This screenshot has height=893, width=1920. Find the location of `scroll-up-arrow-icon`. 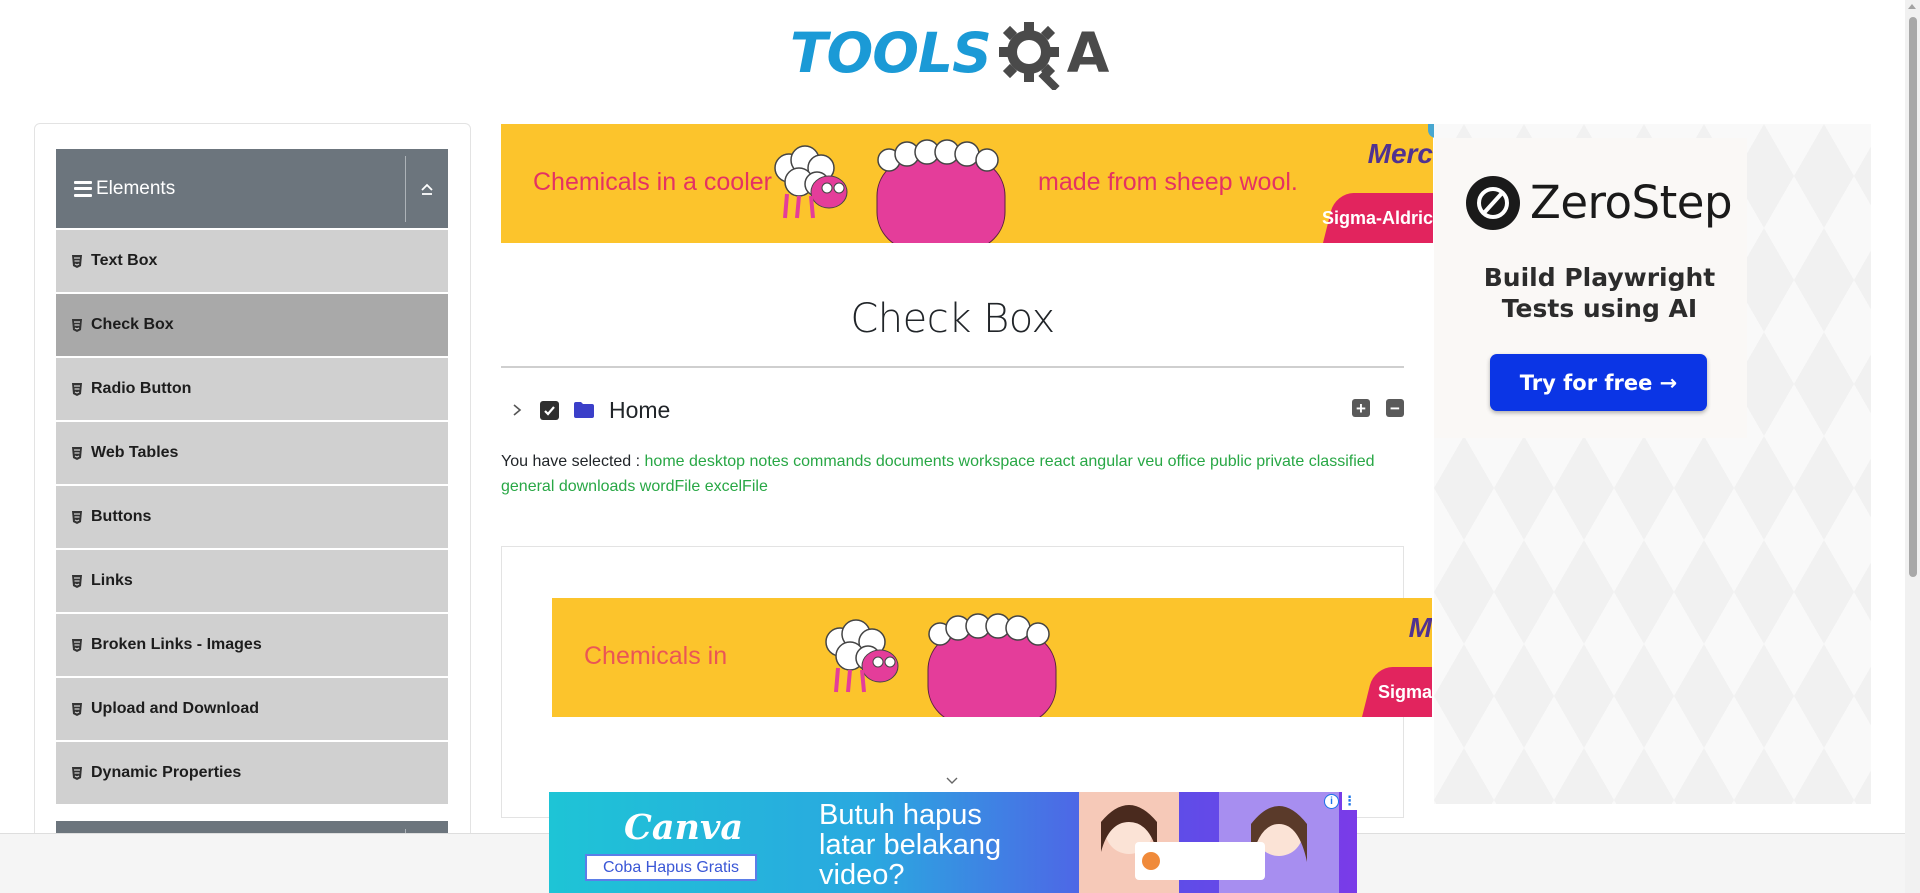

scroll-up-arrow-icon is located at coordinates (1912, 6).